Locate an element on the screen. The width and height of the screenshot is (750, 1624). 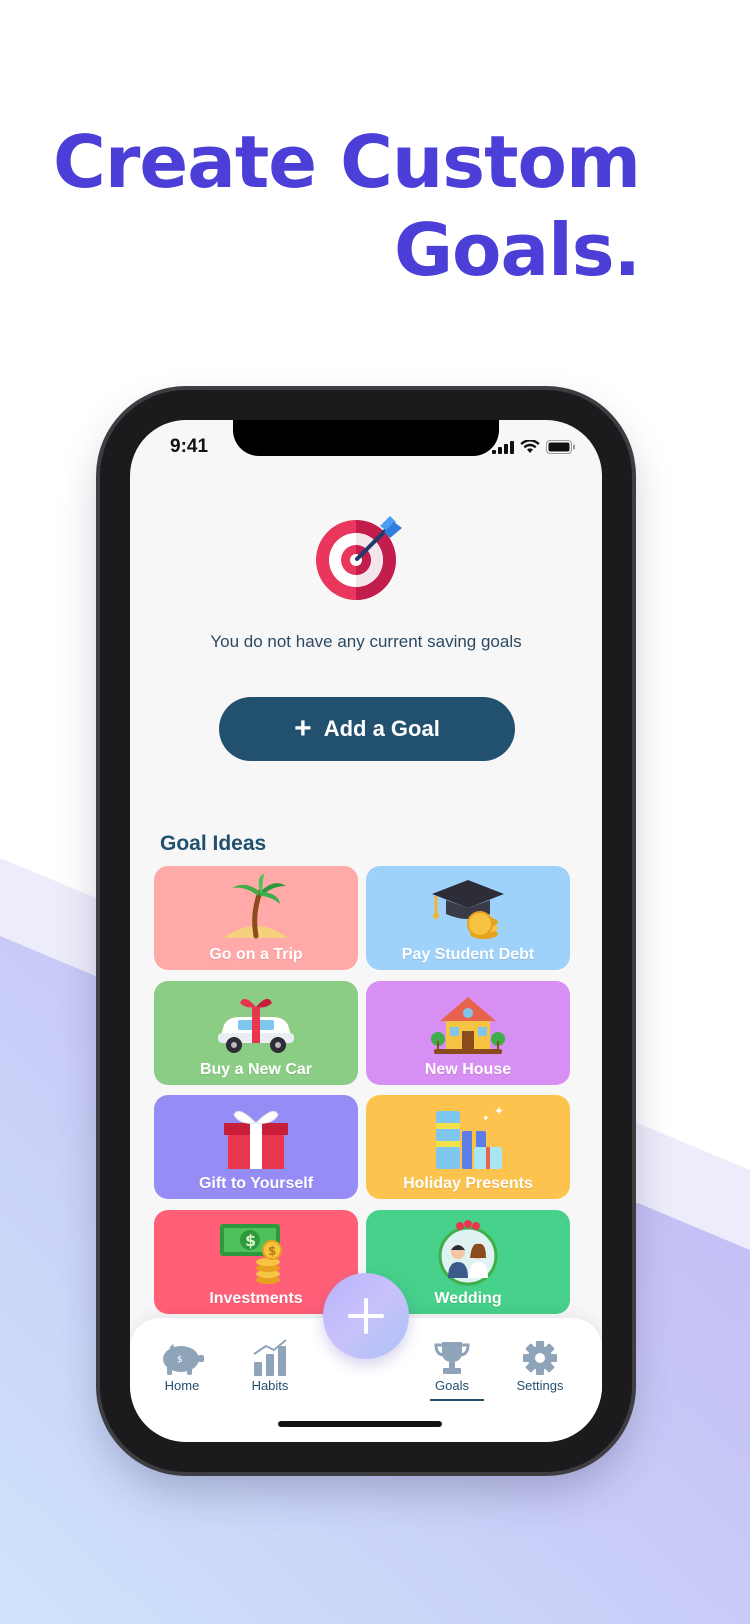
notch is located at coordinates (366, 438).